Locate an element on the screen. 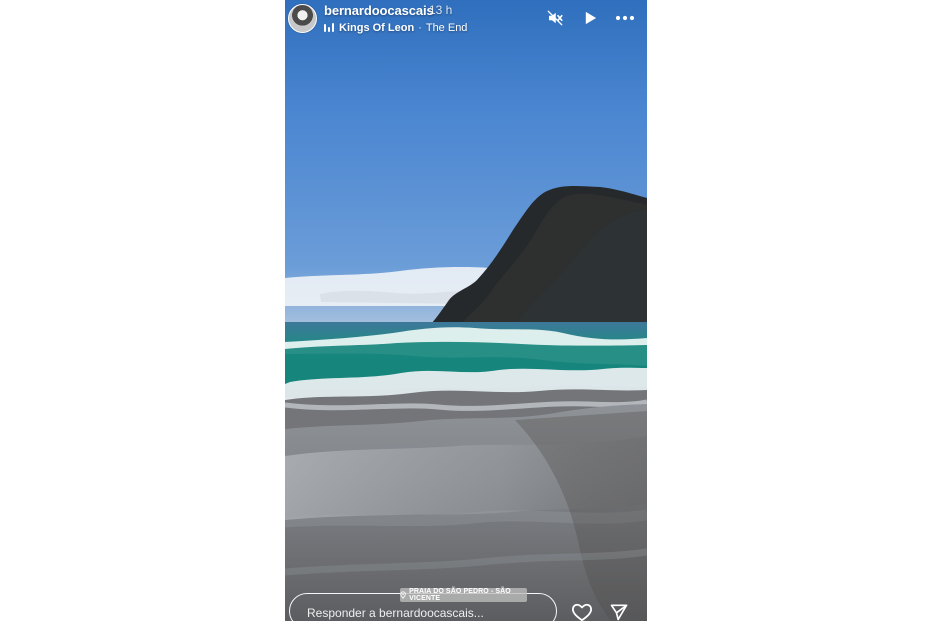 The height and width of the screenshot is (621, 932). play-icon is located at coordinates (590, 18).